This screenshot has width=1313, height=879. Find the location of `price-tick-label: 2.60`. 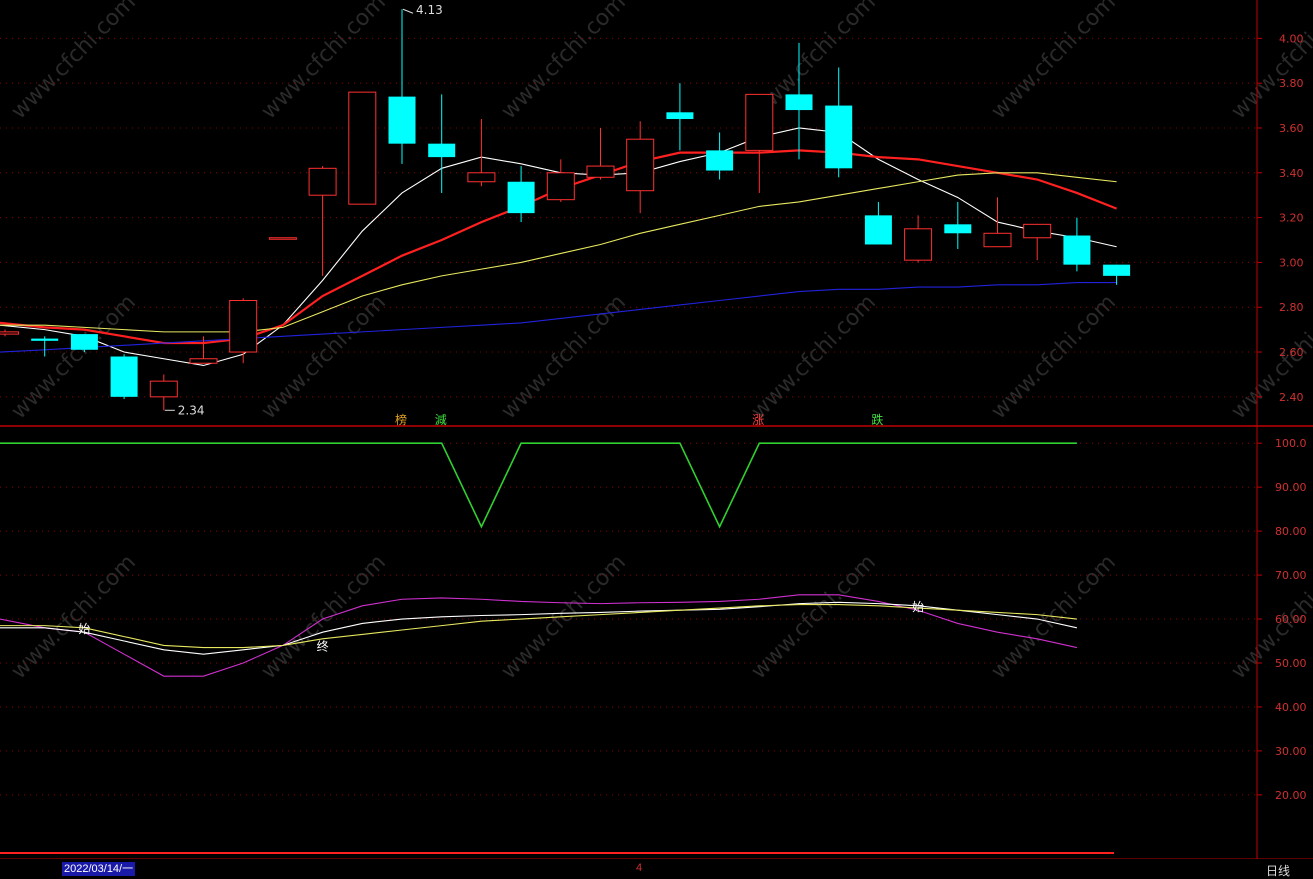

price-tick-label: 2.60 is located at coordinates (1291, 352).